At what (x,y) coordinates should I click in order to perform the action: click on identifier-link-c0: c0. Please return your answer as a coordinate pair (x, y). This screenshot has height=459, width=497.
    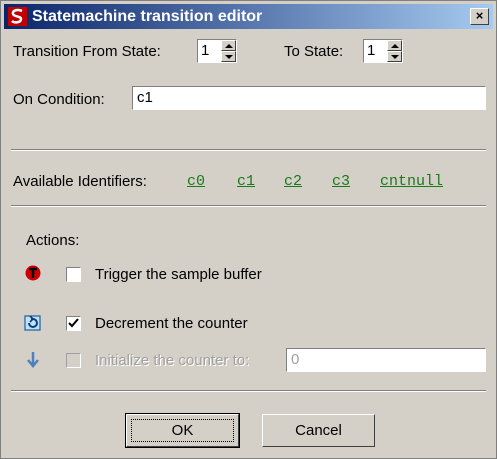
    Looking at the image, I should click on (196, 181).